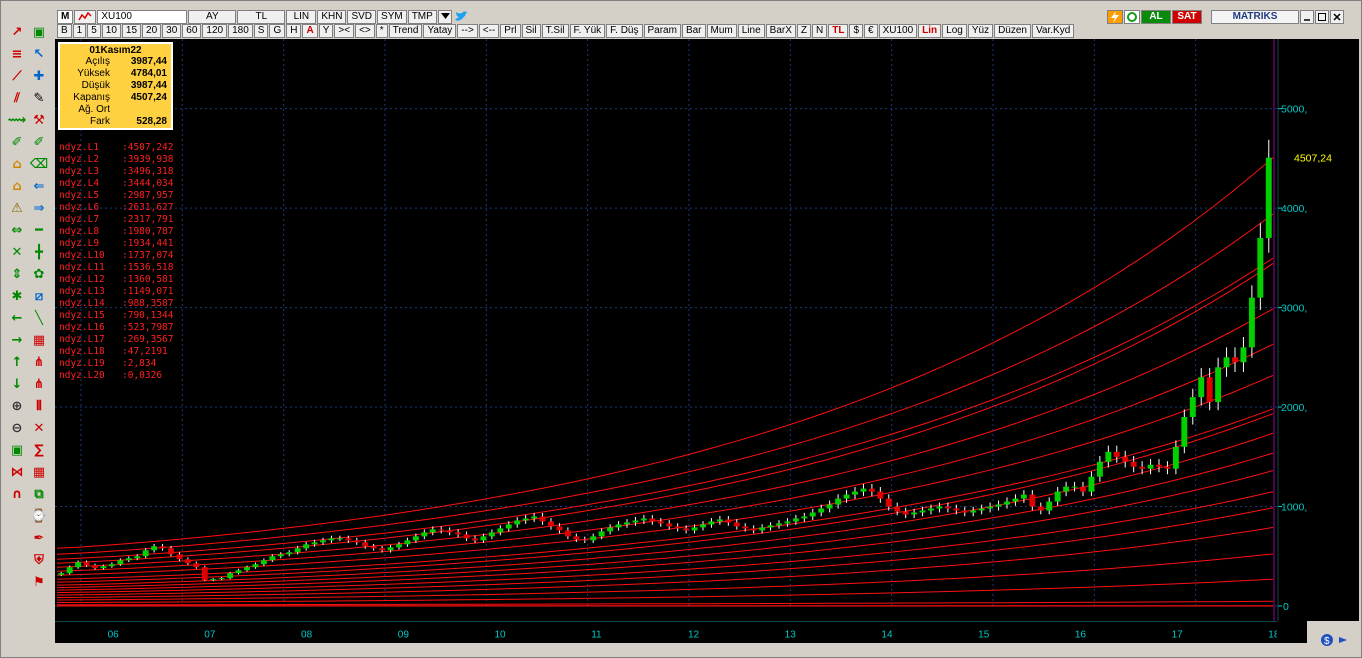  I want to click on toolbar-button-10: S, so click(261, 31).